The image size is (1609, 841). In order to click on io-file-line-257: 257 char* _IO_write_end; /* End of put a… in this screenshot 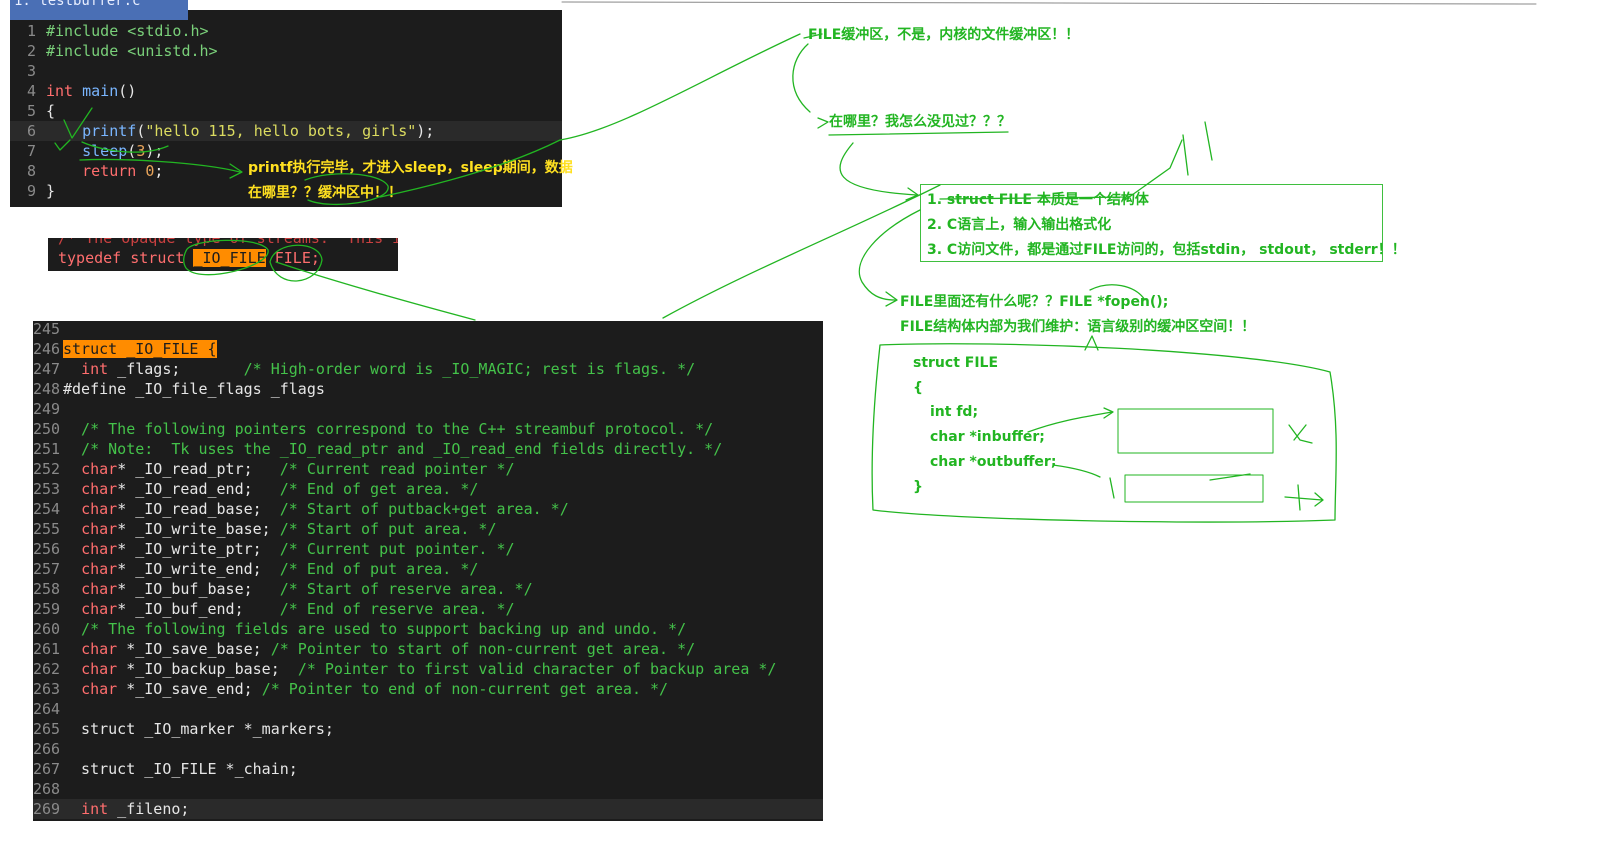, I will do `click(428, 569)`.